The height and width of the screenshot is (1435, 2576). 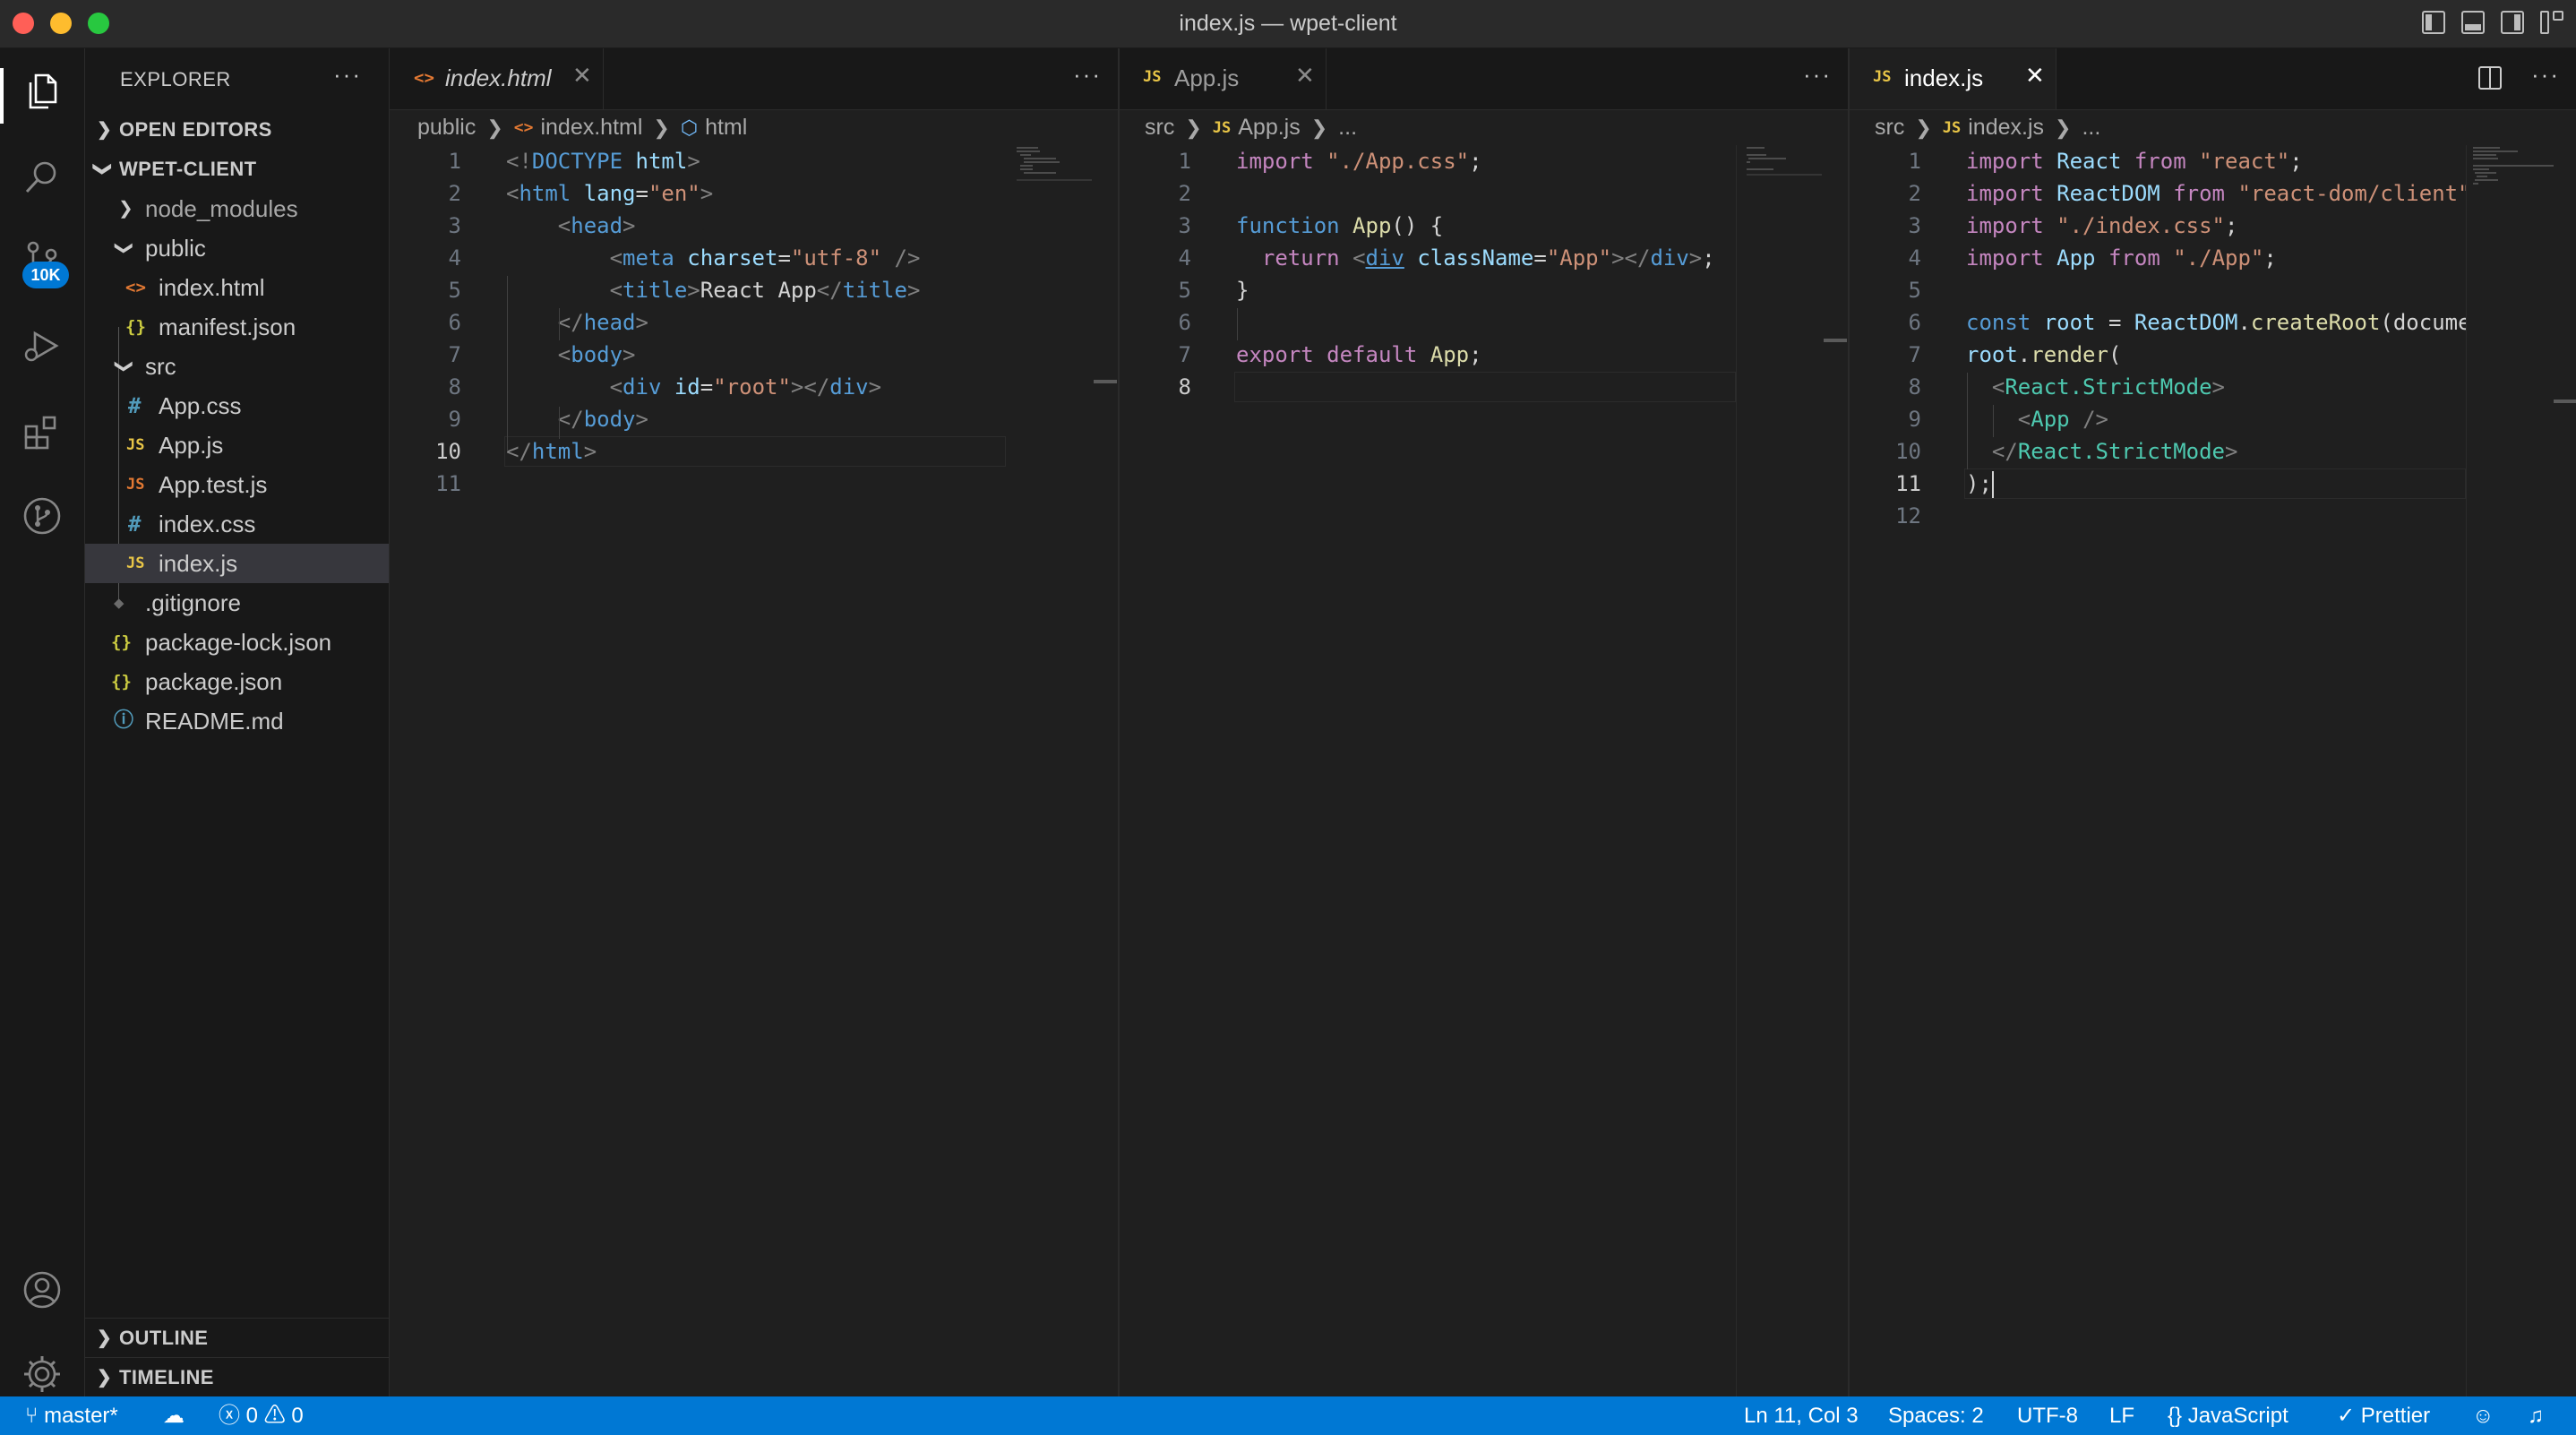 What do you see at coordinates (1484, 290) in the screenshot?
I see `code-line: 5}` at bounding box center [1484, 290].